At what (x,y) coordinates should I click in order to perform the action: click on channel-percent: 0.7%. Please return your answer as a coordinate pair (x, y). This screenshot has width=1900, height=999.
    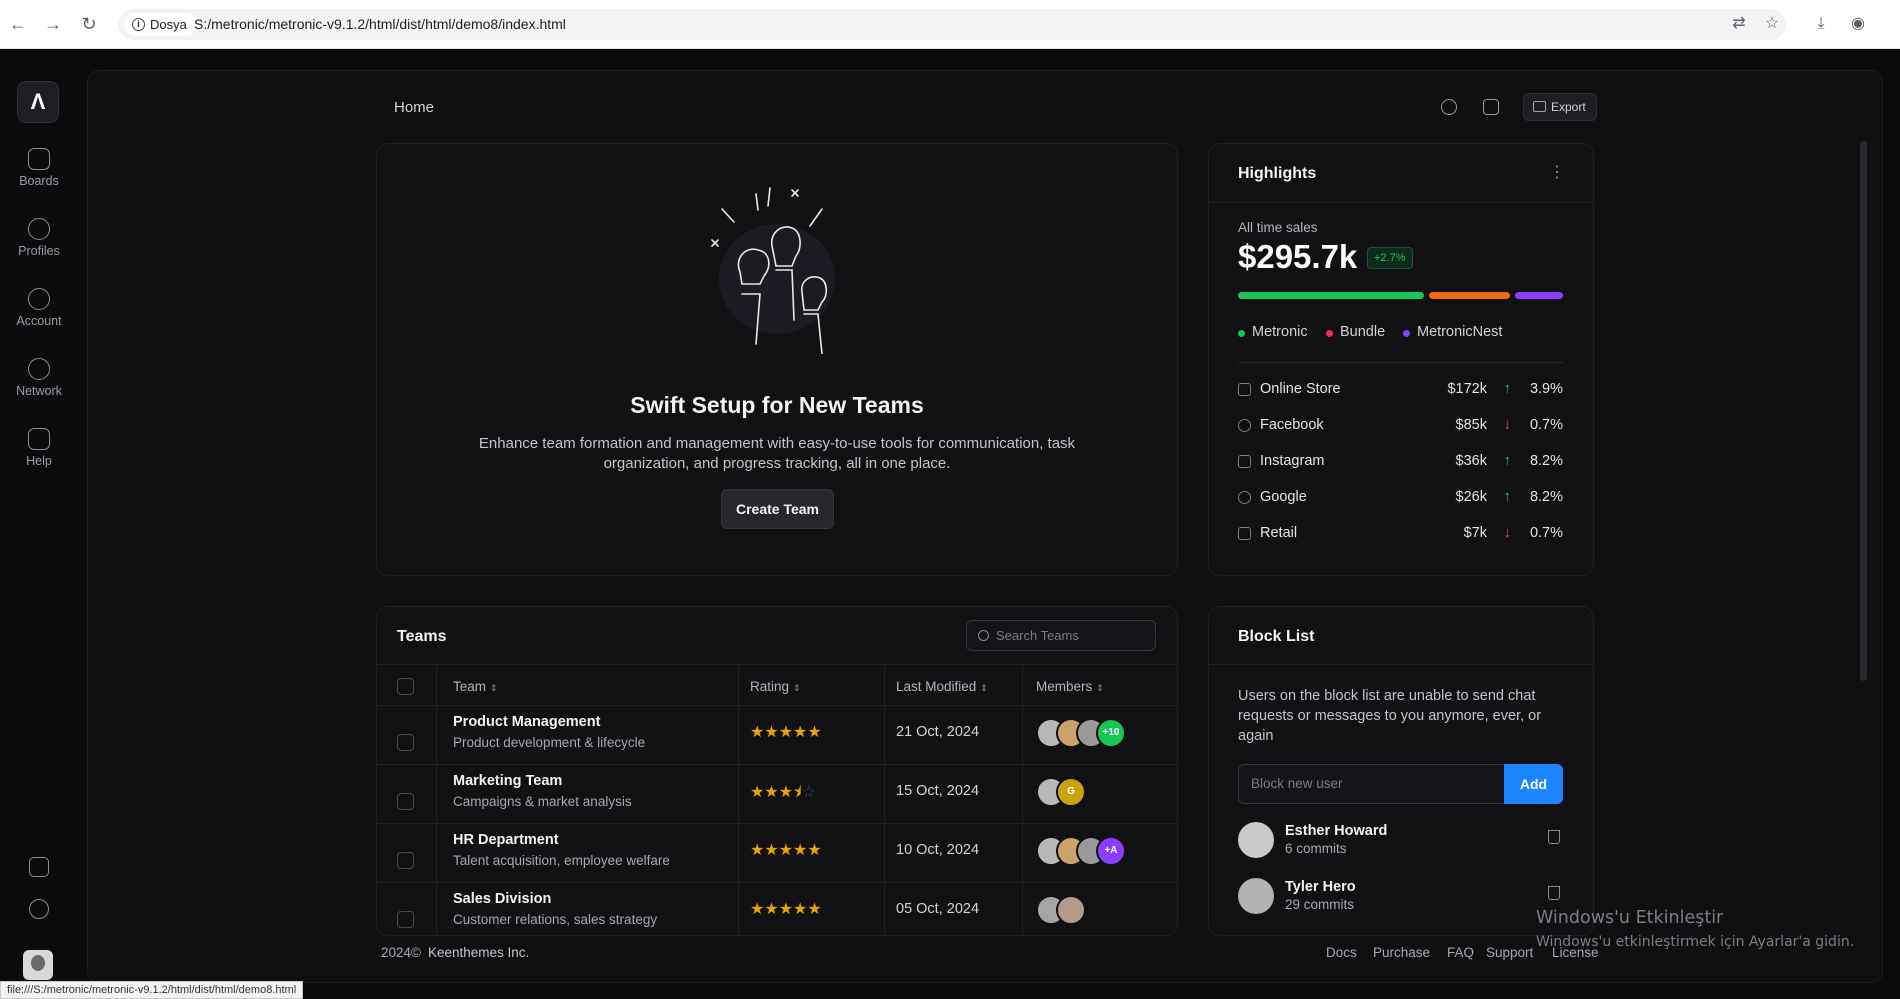
    Looking at the image, I should click on (1546, 425).